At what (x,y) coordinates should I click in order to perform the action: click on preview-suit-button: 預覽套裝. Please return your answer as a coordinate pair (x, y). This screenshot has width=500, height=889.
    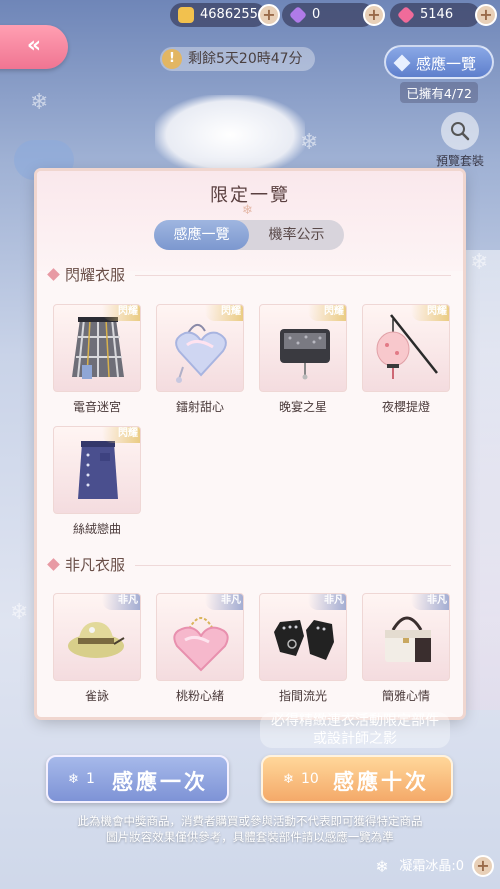
    Looking at the image, I should click on (460, 140).